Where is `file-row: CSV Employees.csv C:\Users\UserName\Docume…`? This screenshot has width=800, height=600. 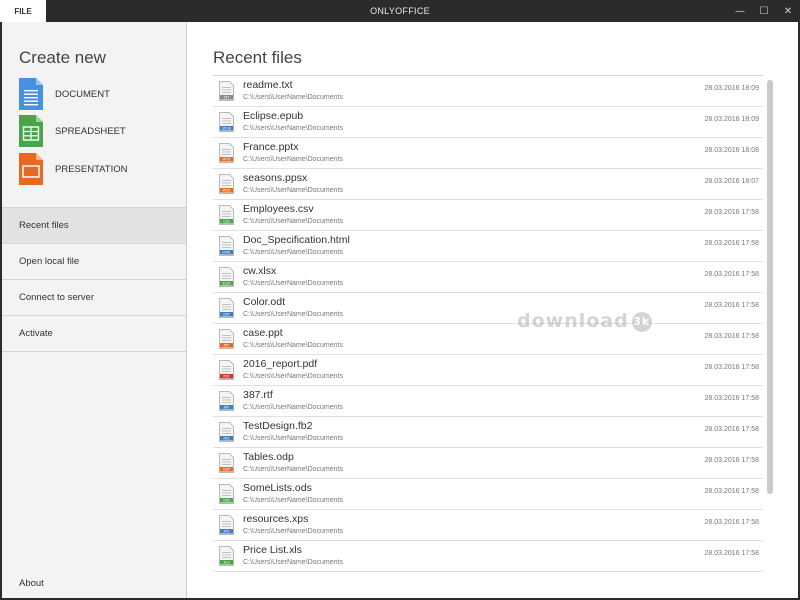
file-row: CSV Employees.csv C:\Users\UserName\Docume… is located at coordinates (488, 215).